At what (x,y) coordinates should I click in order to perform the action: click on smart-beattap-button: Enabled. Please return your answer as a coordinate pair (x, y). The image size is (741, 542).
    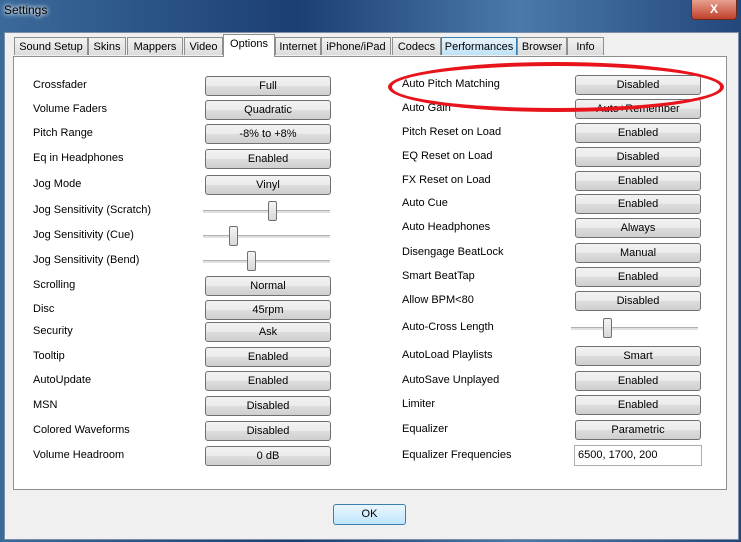
    Looking at the image, I should click on (638, 277).